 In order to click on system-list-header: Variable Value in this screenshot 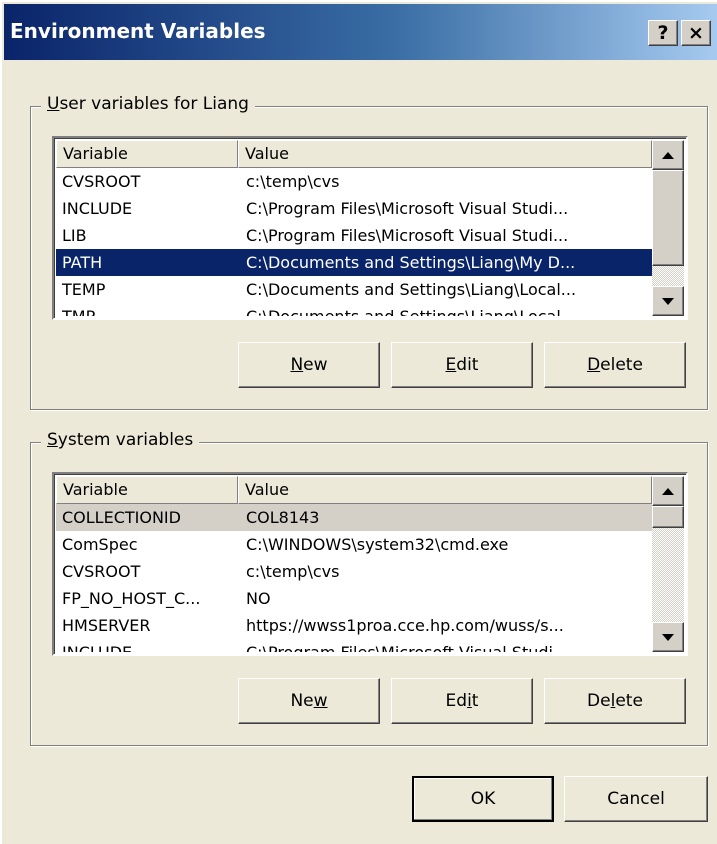, I will do `click(354, 490)`.